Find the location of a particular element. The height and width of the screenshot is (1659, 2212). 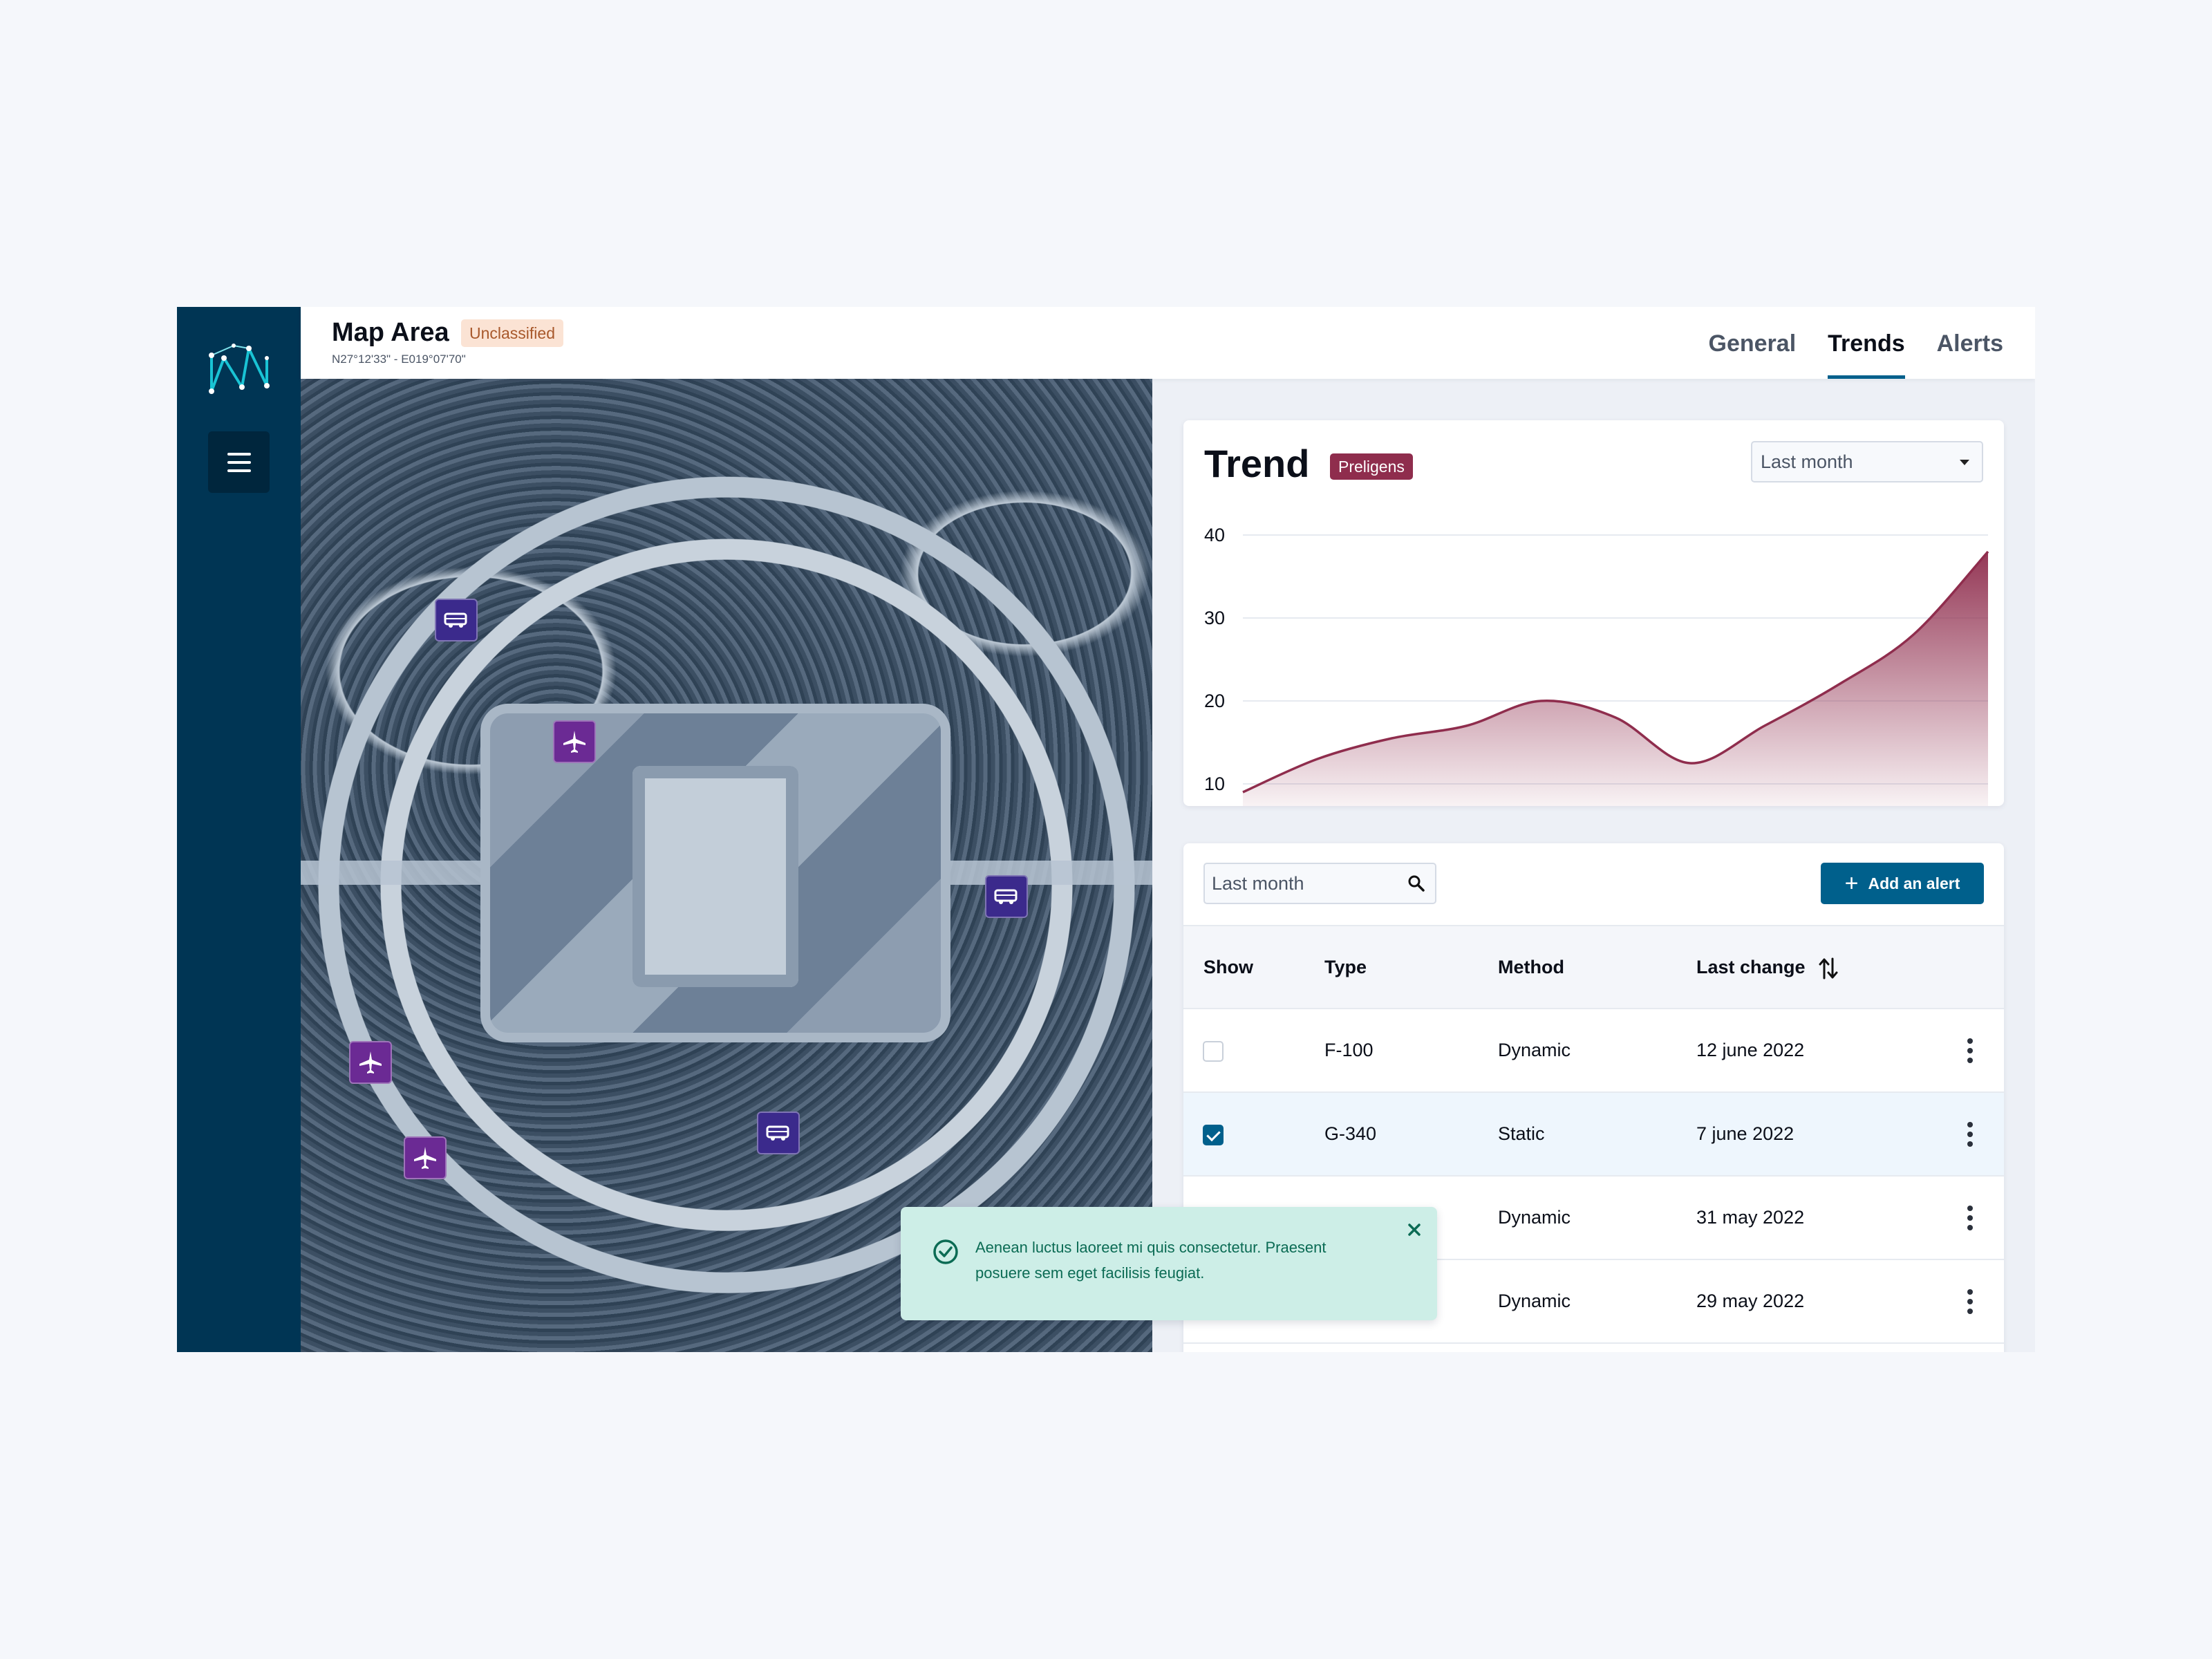

classification-badge: Unclassified is located at coordinates (512, 333).